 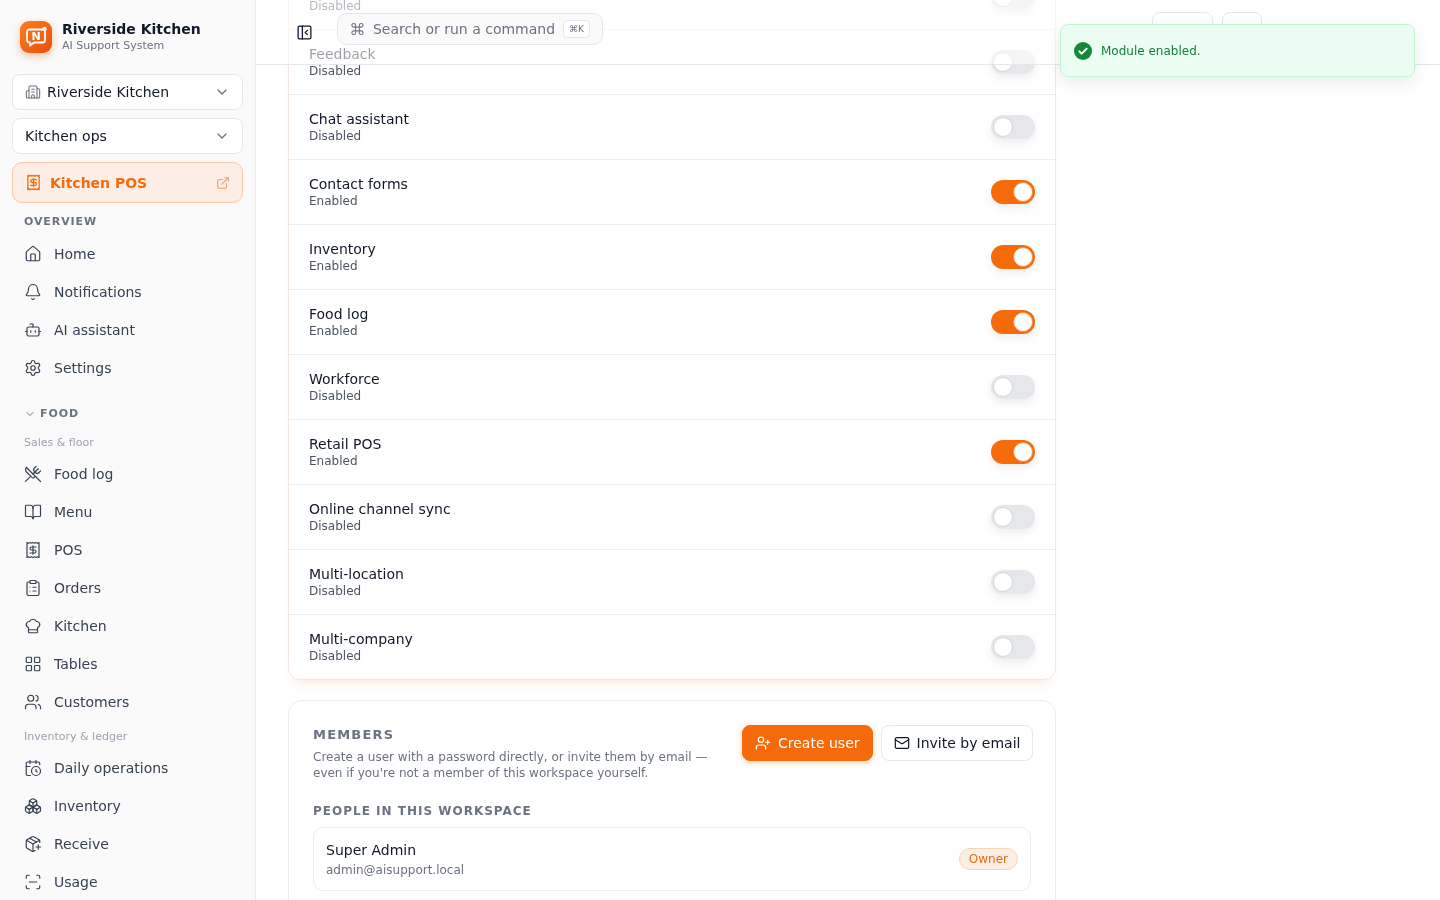 What do you see at coordinates (33, 368) in the screenshot?
I see `settings-icon` at bounding box center [33, 368].